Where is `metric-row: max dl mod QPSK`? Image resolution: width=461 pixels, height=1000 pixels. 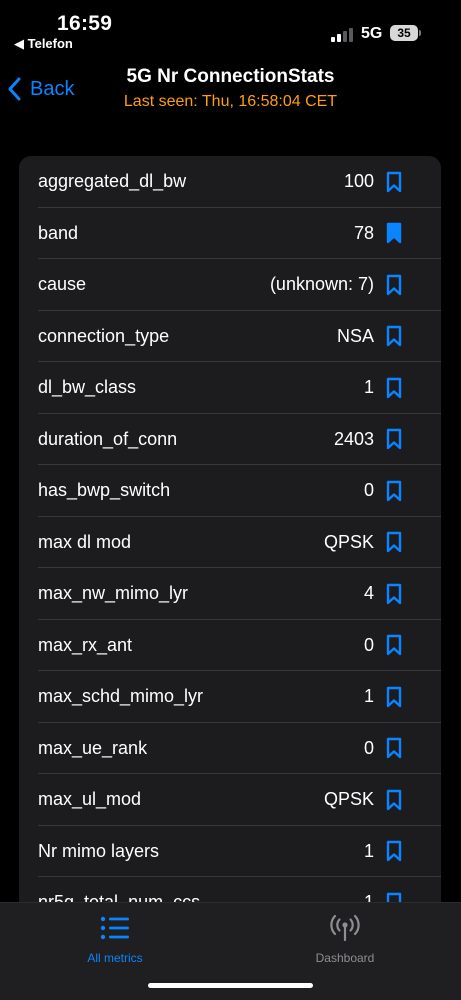
metric-row: max dl mod QPSK is located at coordinates (230, 543).